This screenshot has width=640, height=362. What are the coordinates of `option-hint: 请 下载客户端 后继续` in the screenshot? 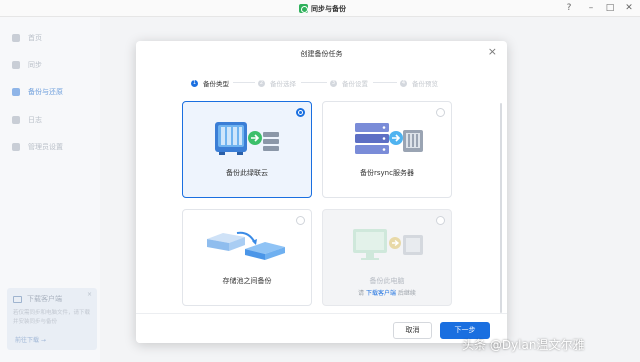 It's located at (387, 293).